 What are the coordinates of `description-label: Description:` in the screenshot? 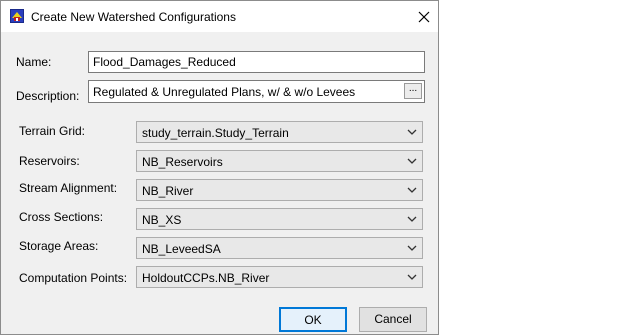 It's located at (48, 96).